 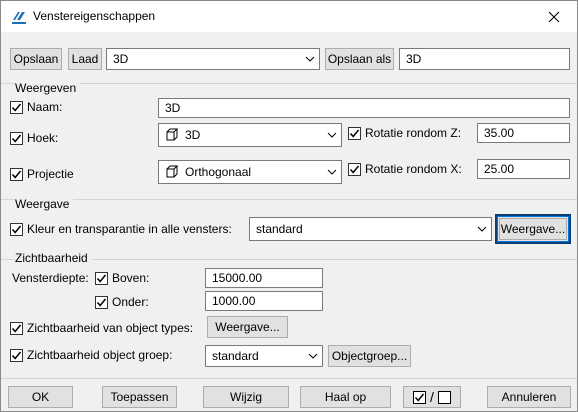 I want to click on ok-button: OK, so click(x=40, y=397).